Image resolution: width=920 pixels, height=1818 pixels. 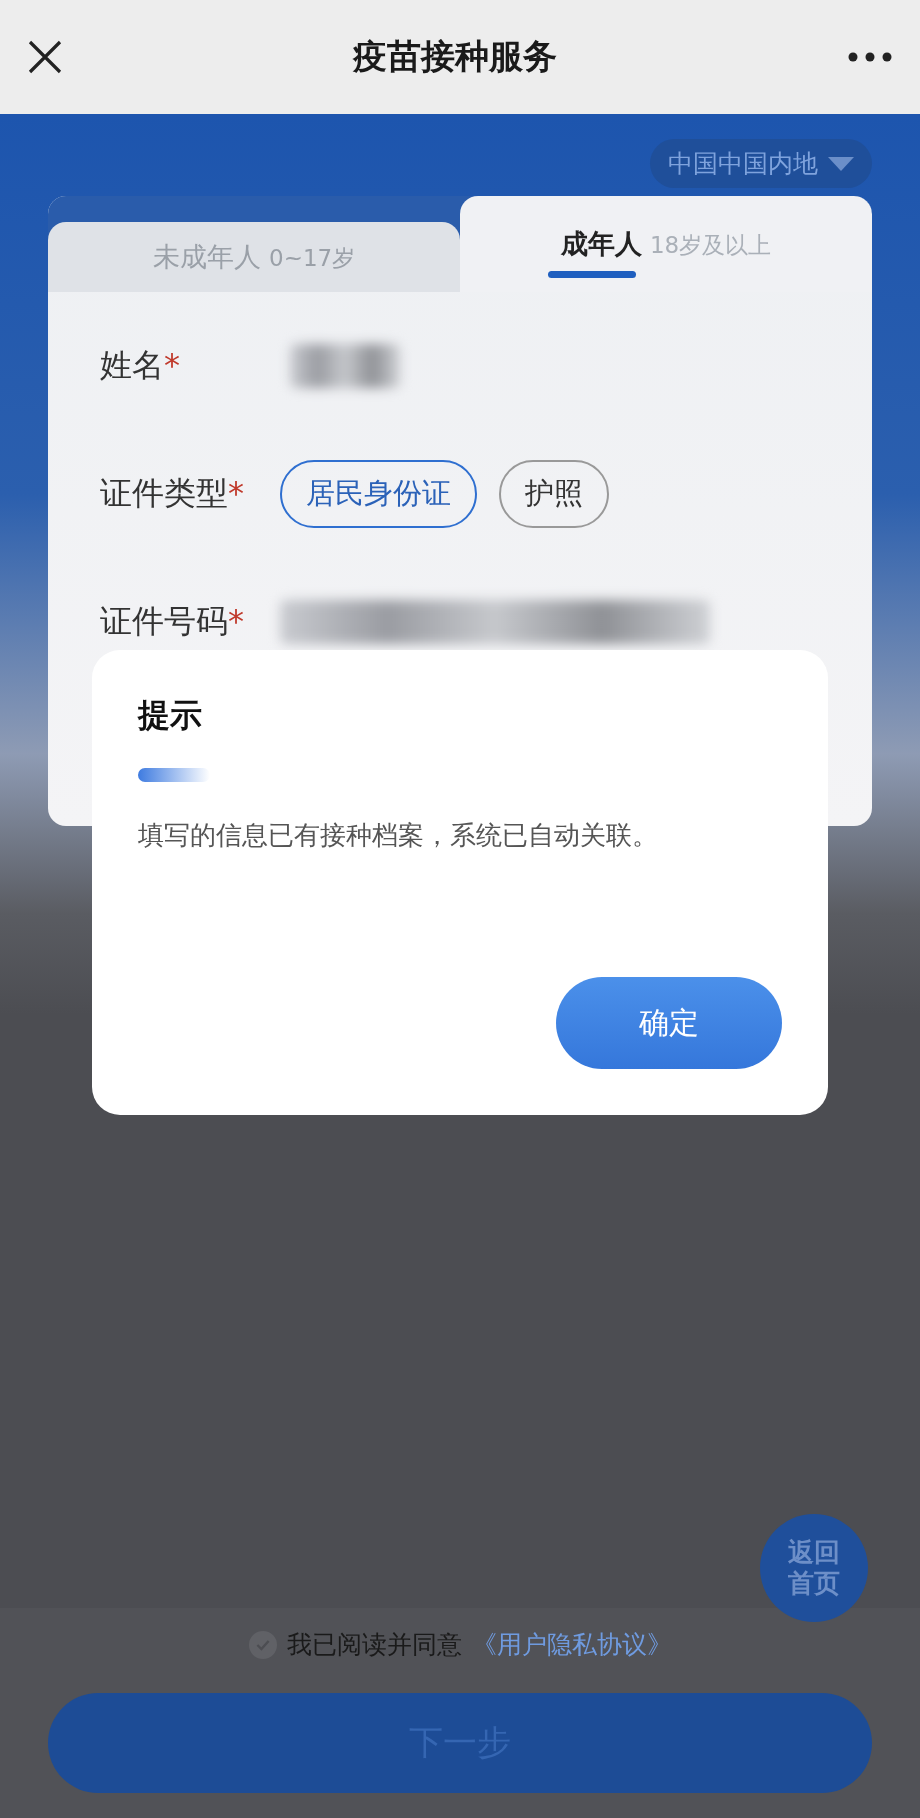 I want to click on privacy-link: 《用户隐私协议》, so click(x=571, y=1644).